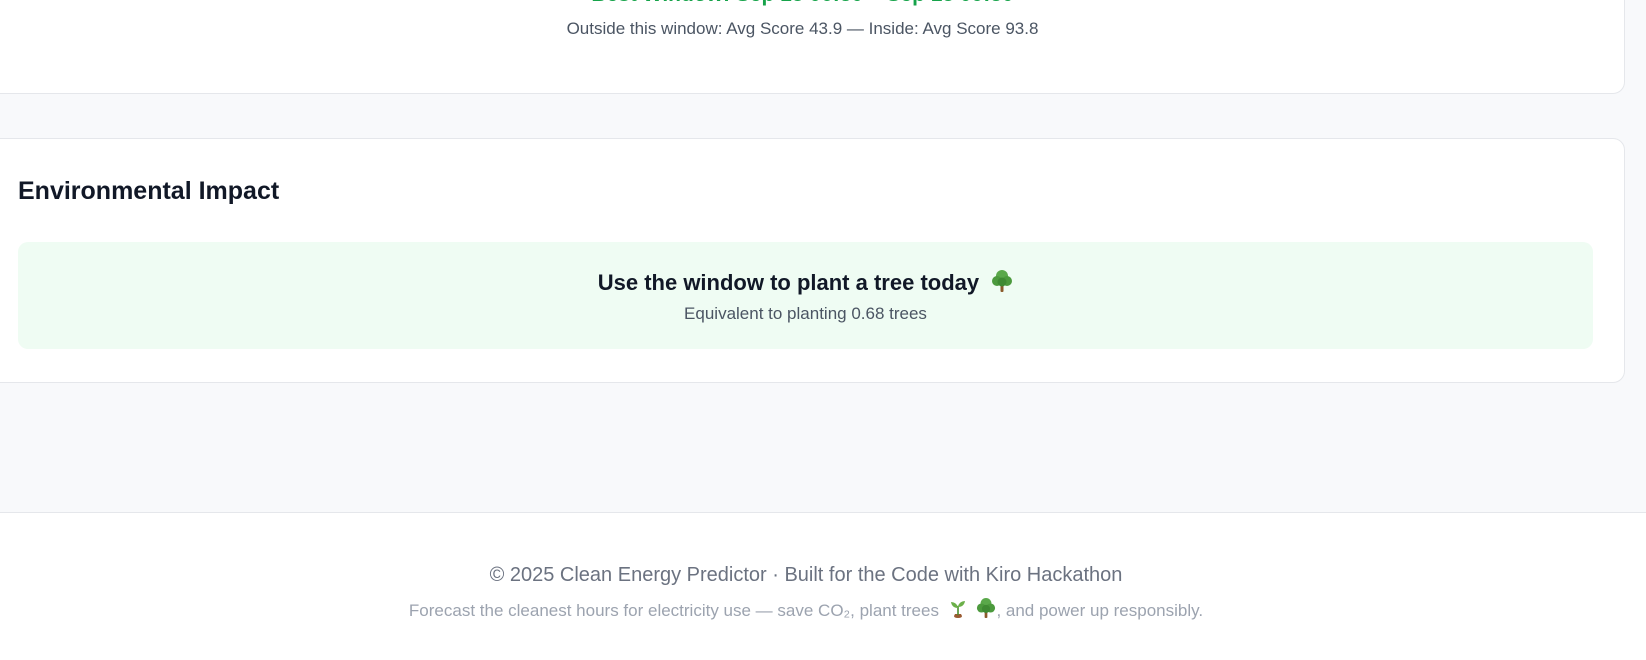 The height and width of the screenshot is (660, 1646). Describe the element at coordinates (812, 4) in the screenshot. I see `best-window-title: Best Window: Sep 15 06:30 – Sep 15 09:30` at that location.